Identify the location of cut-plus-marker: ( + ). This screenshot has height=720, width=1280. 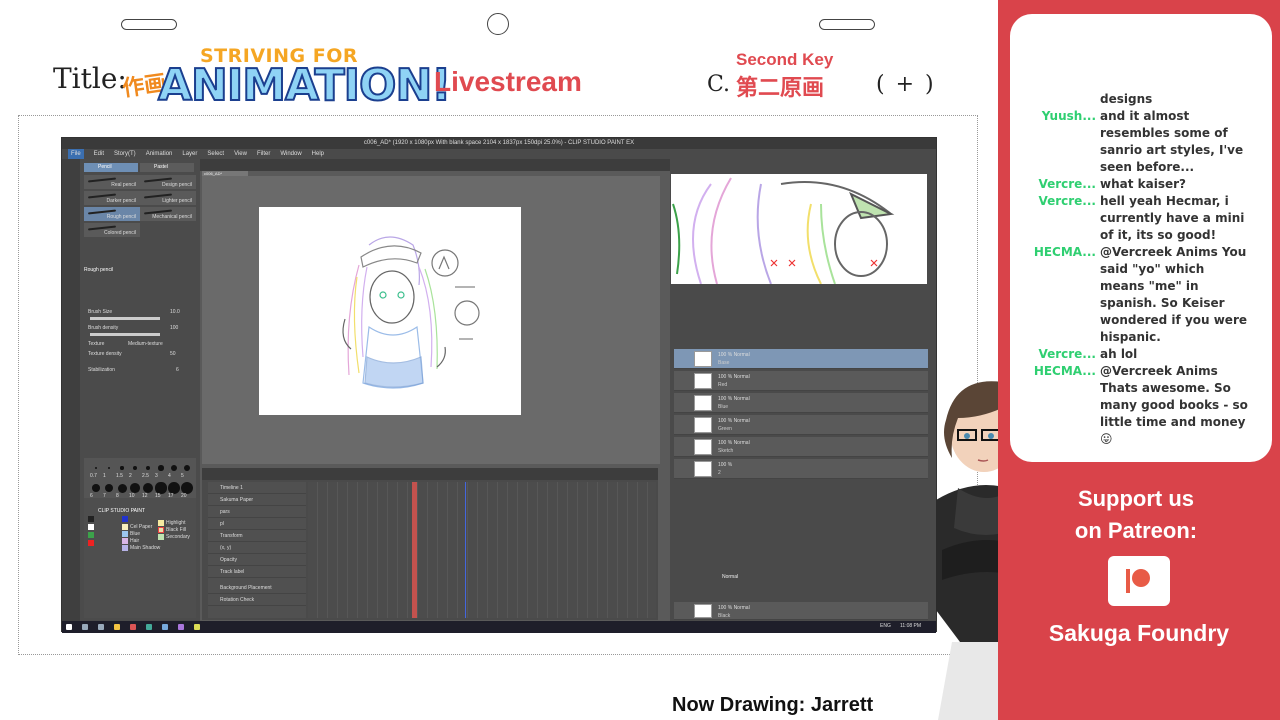
(906, 84).